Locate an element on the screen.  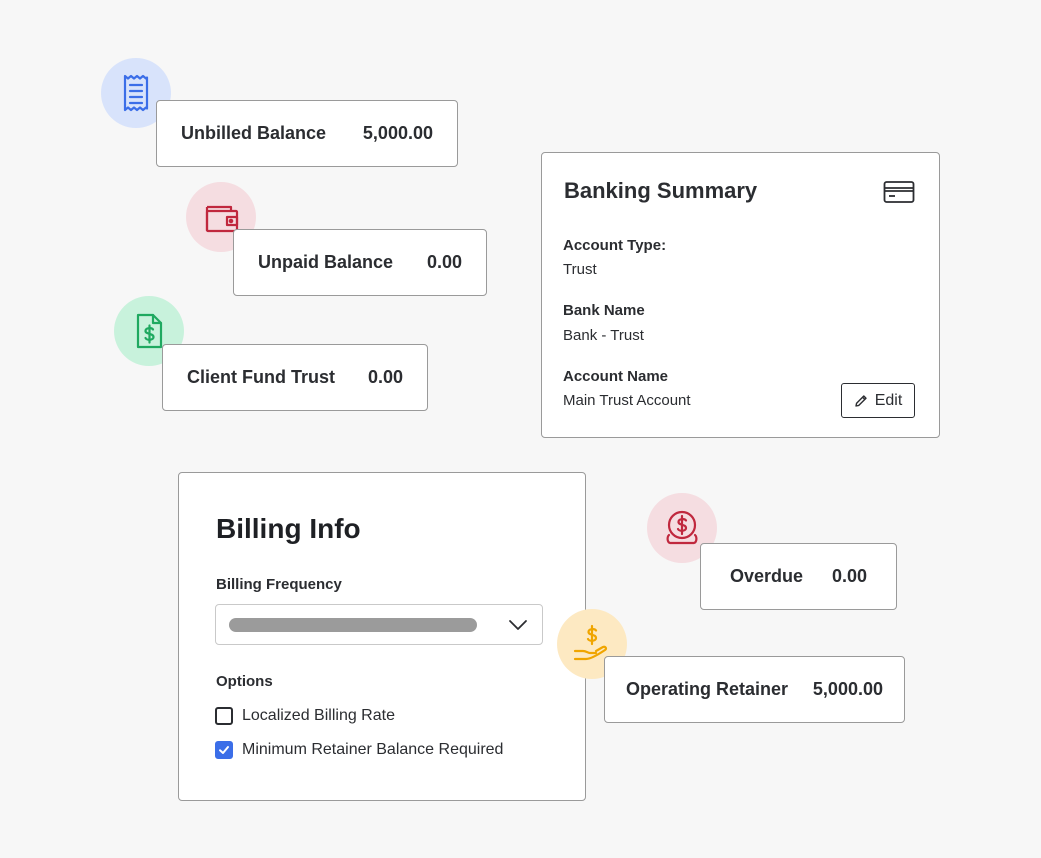
pencil-icon is located at coordinates (861, 400).